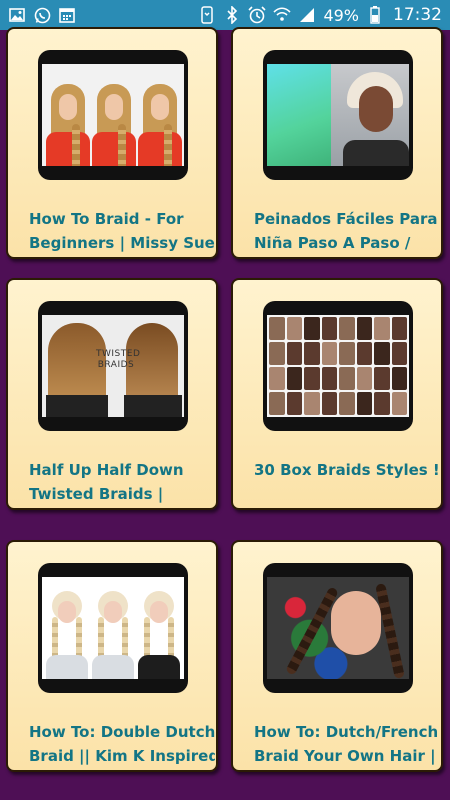 The height and width of the screenshot is (800, 450). Describe the element at coordinates (320, 15) in the screenshot. I see `status-right: 49% 17:32` at that location.